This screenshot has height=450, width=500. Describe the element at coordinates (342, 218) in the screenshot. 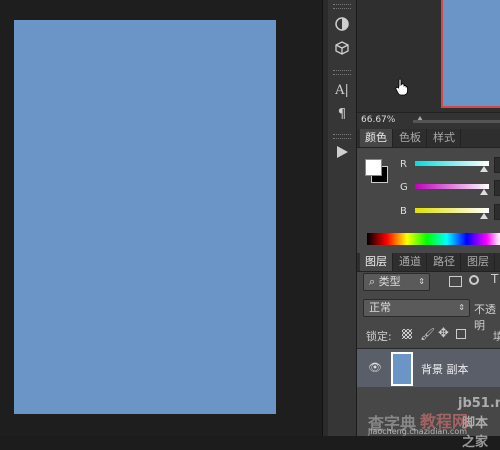

I see `collapsed-panel-strip: A| ¶` at that location.